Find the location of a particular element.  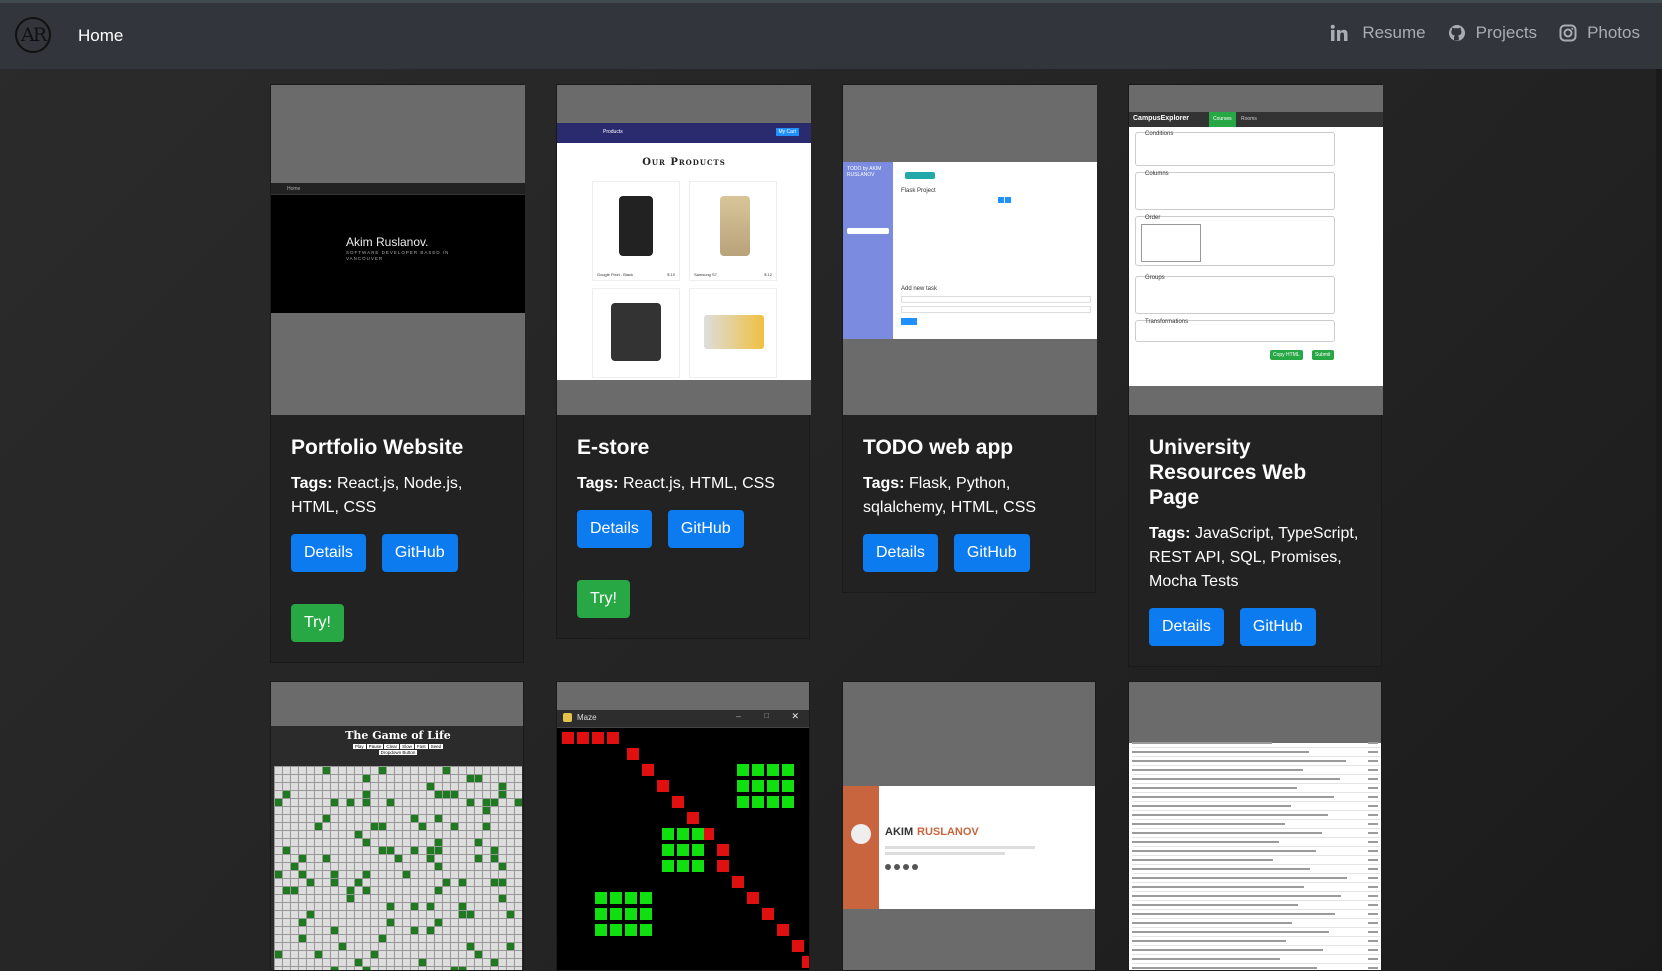

thumb-tab-rooms: Rooms is located at coordinates (1249, 119).